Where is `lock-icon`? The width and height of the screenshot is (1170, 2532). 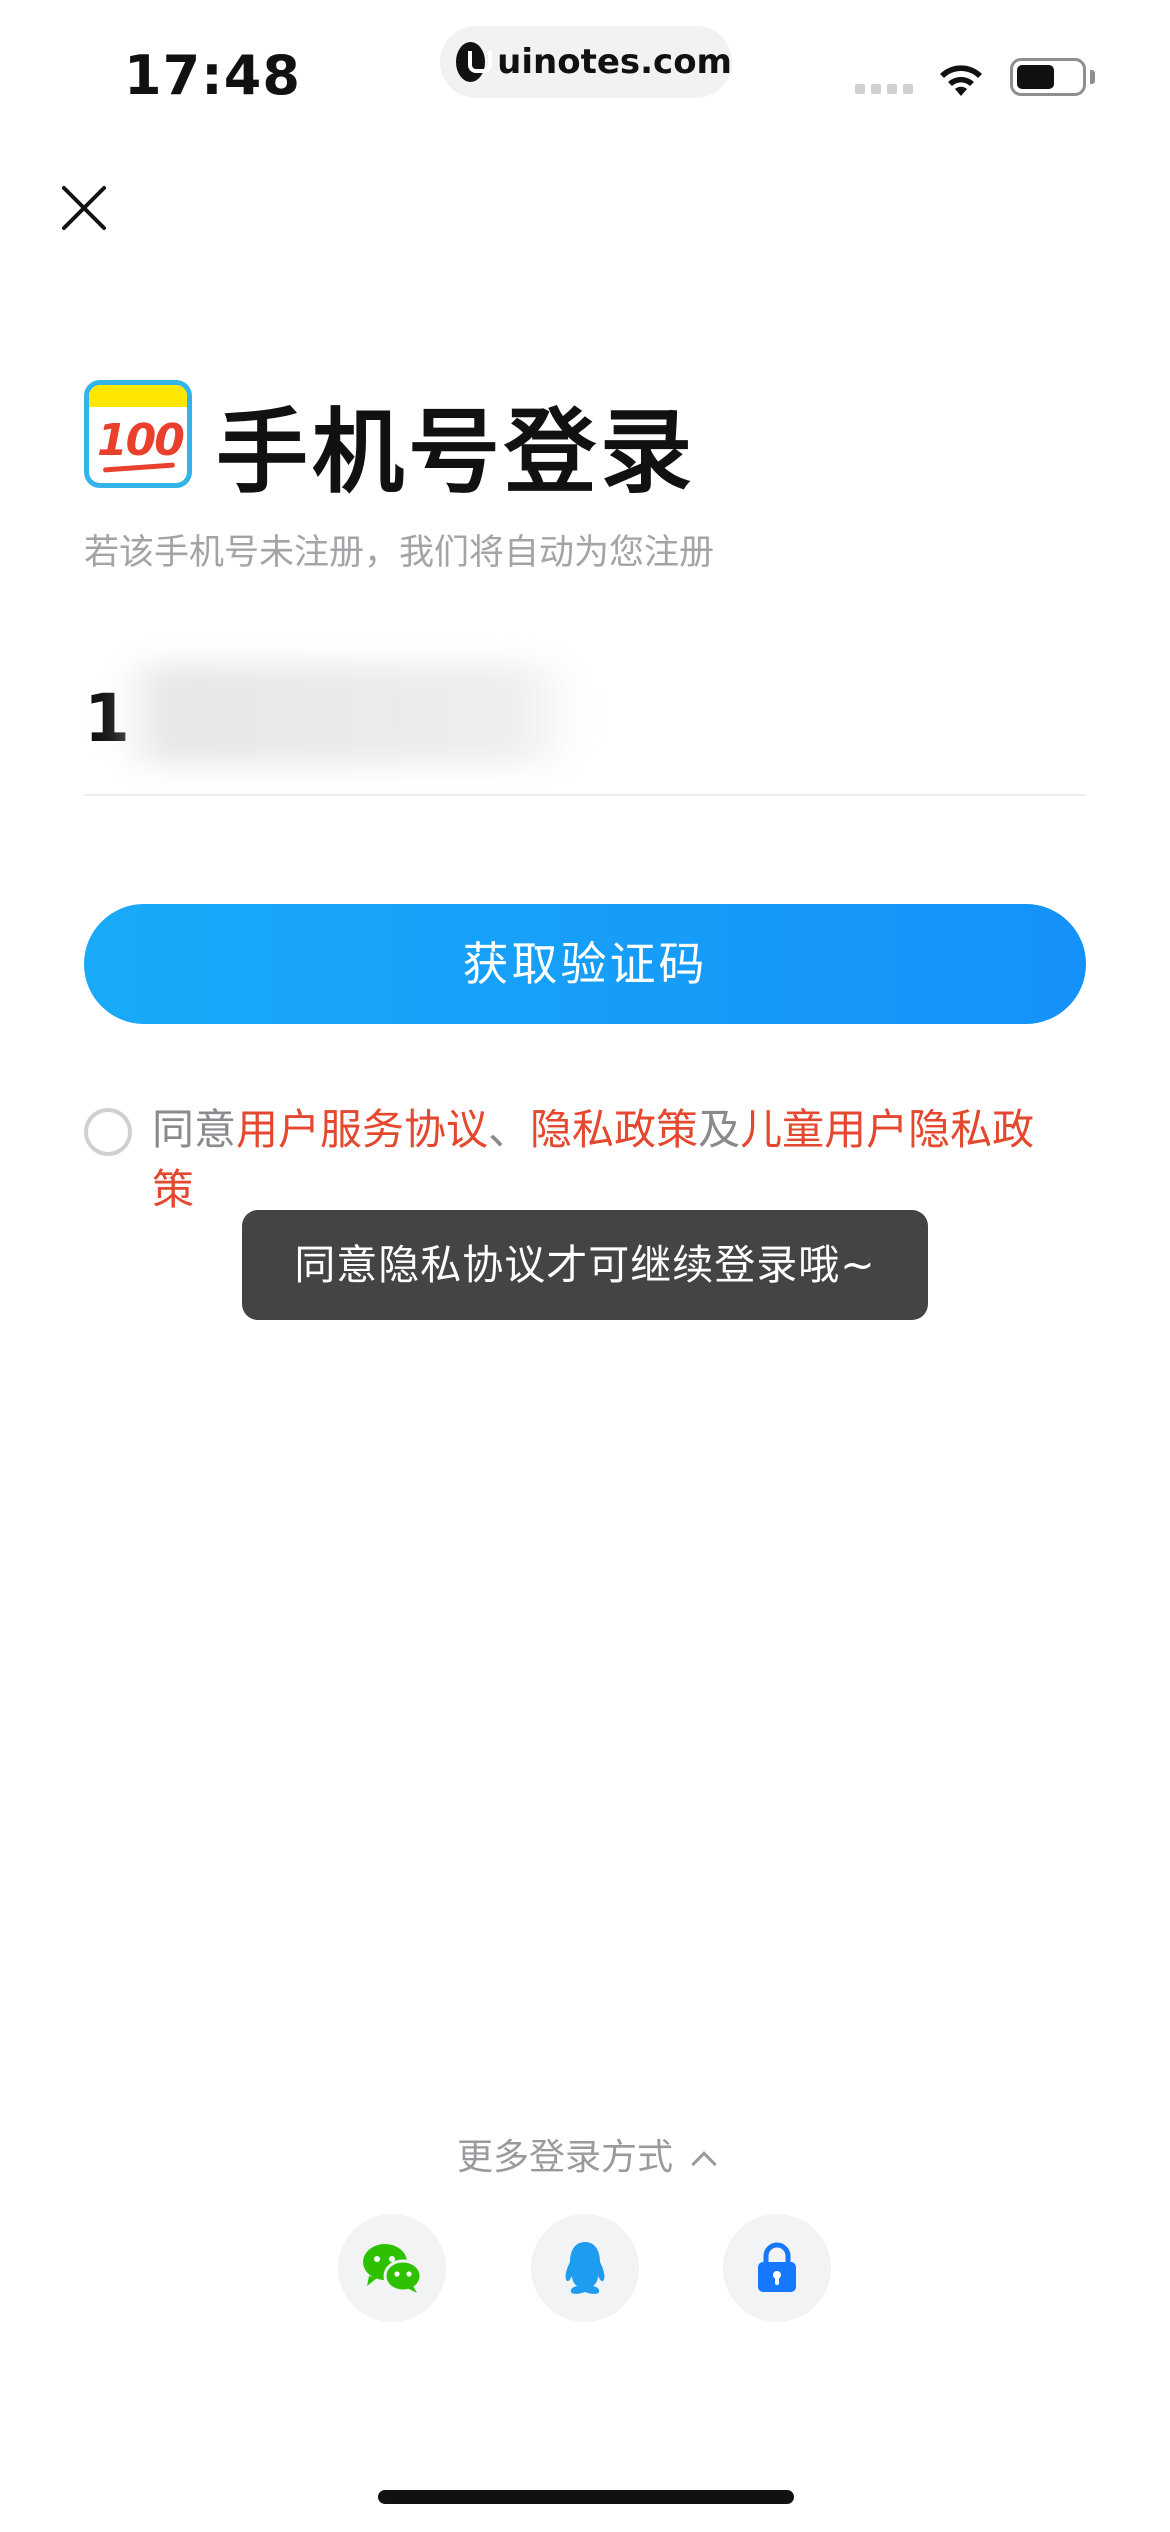 lock-icon is located at coordinates (777, 2267).